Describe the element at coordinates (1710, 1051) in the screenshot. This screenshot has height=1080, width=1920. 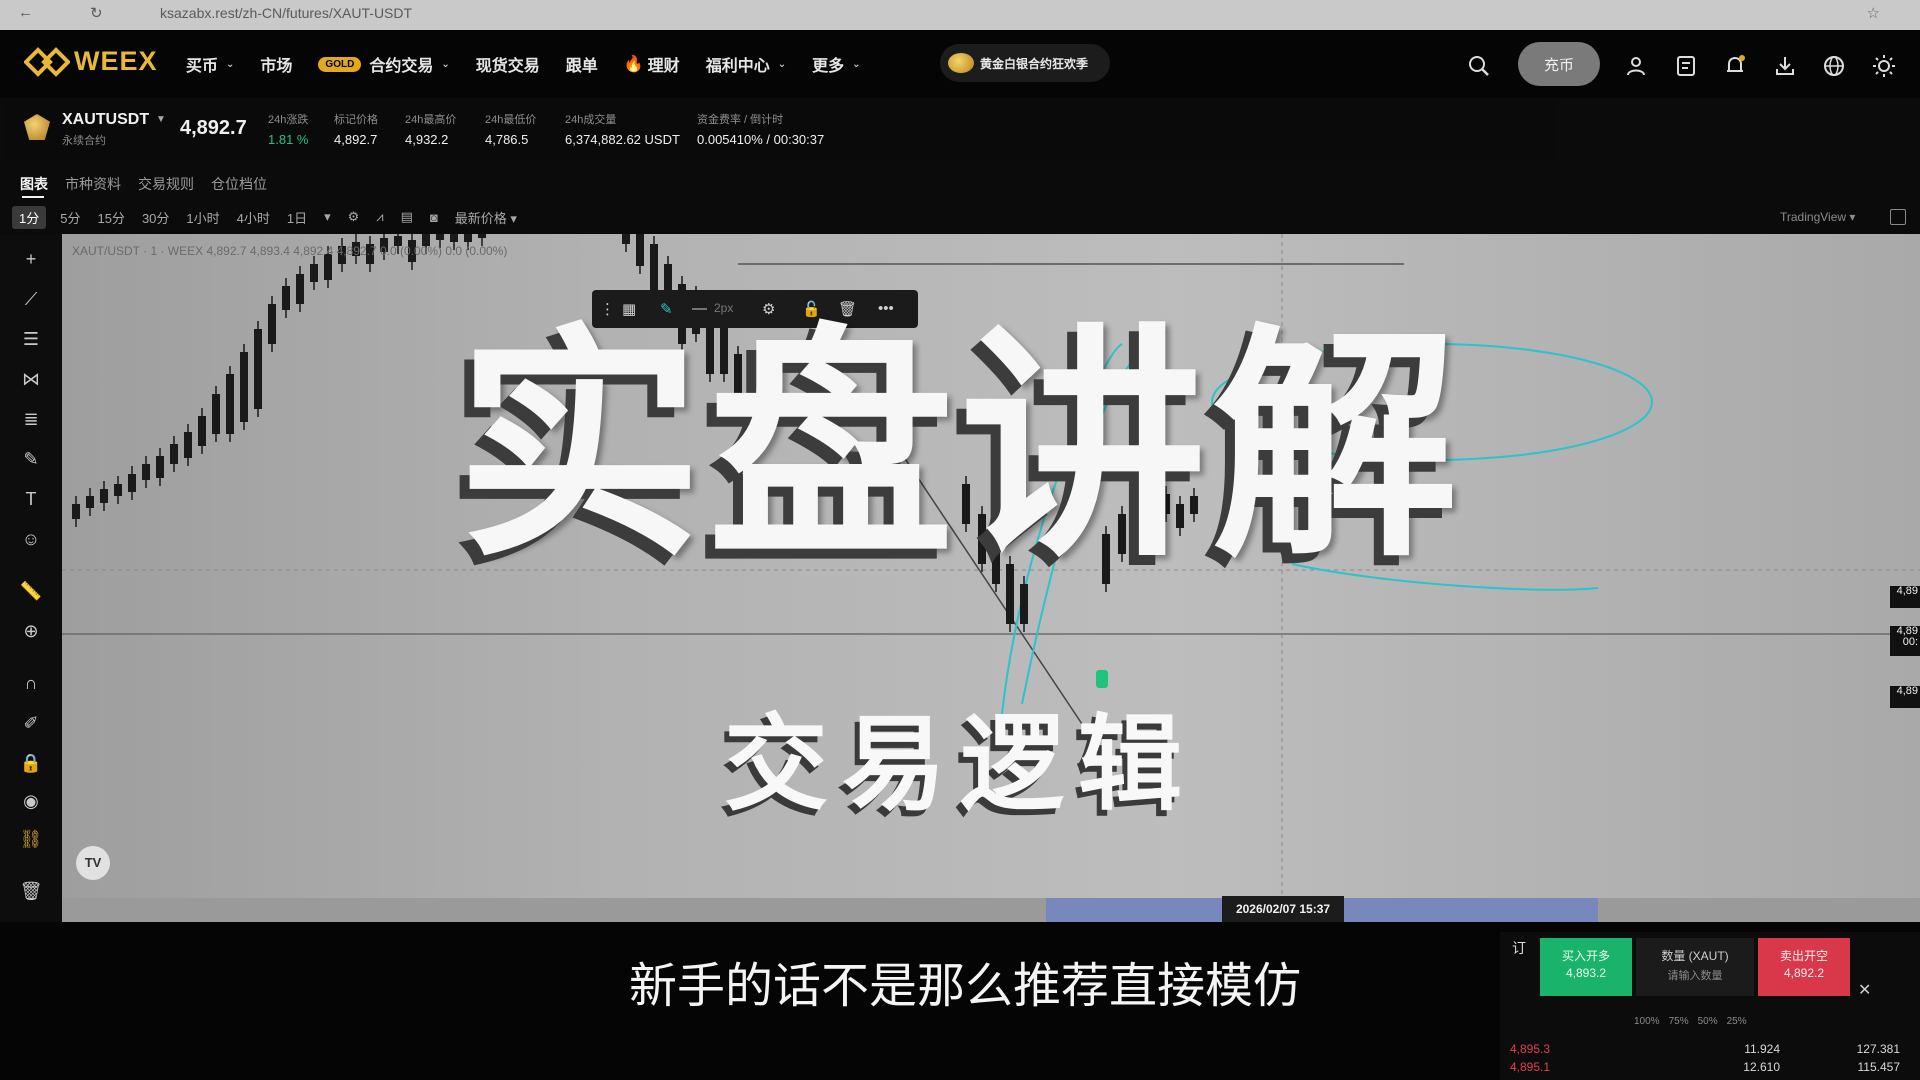
I see `order-book-row: 4,895.3 11.924 127.381` at that location.